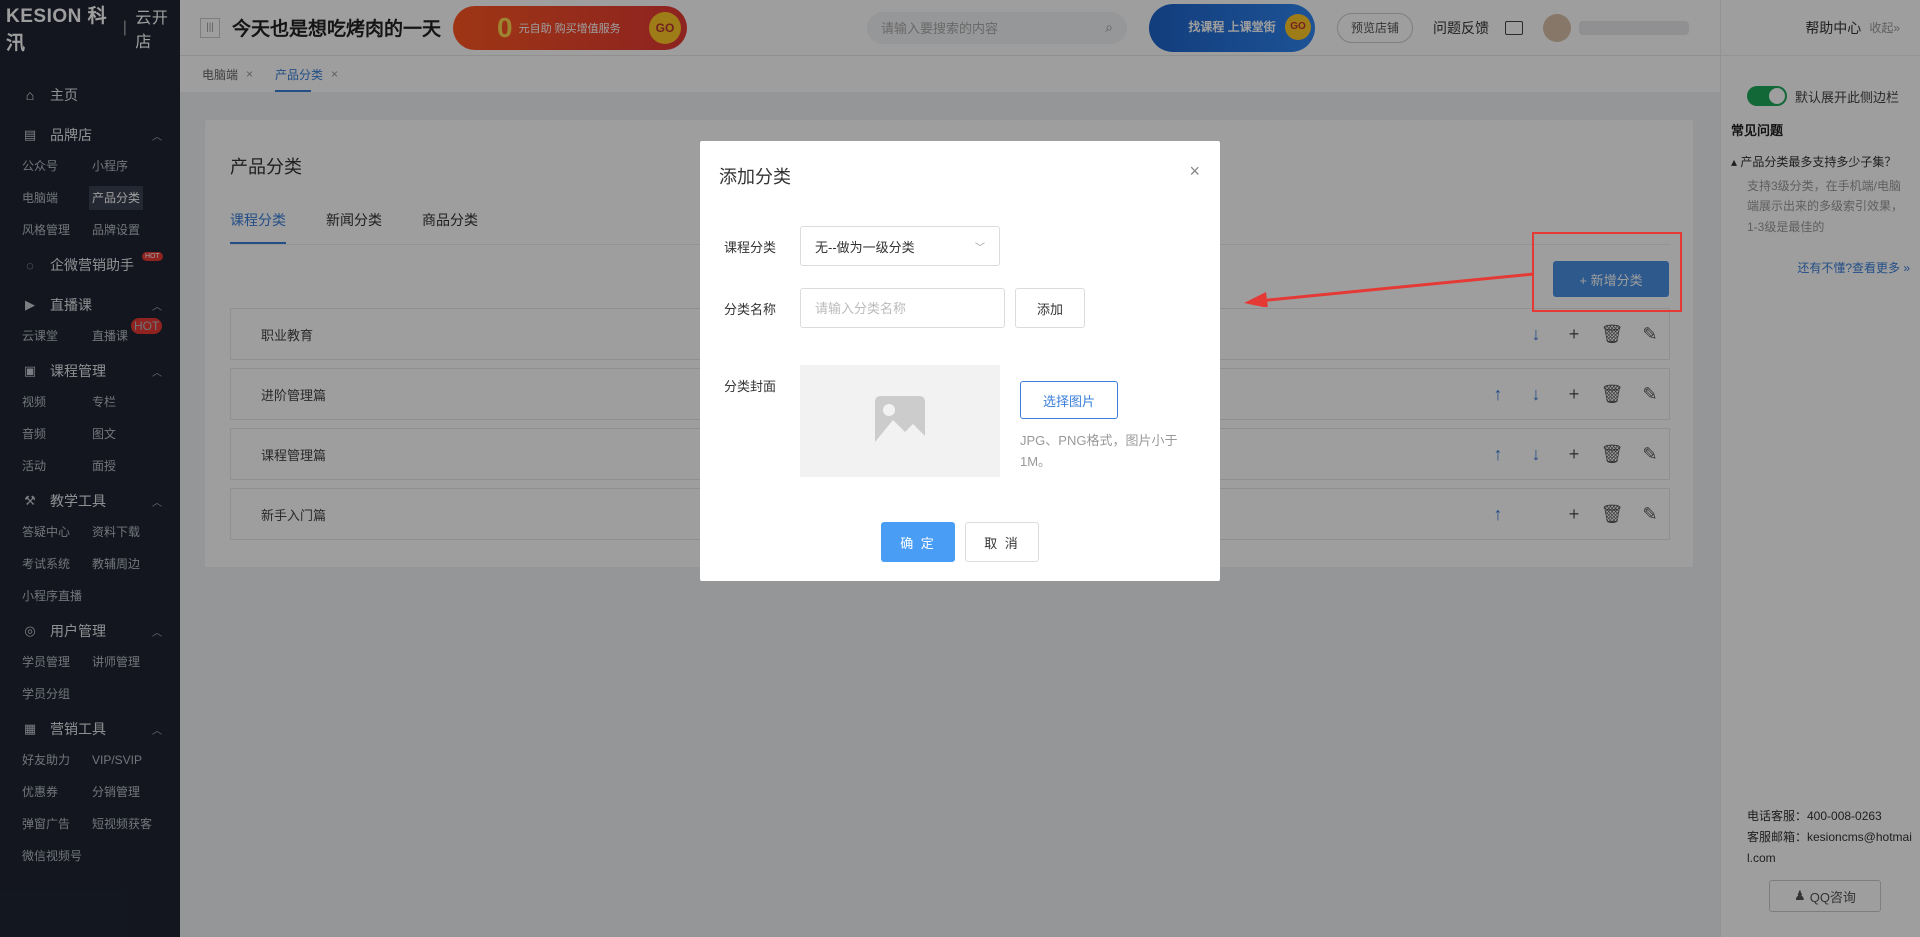  I want to click on cancel-button: 取 消, so click(1002, 542).